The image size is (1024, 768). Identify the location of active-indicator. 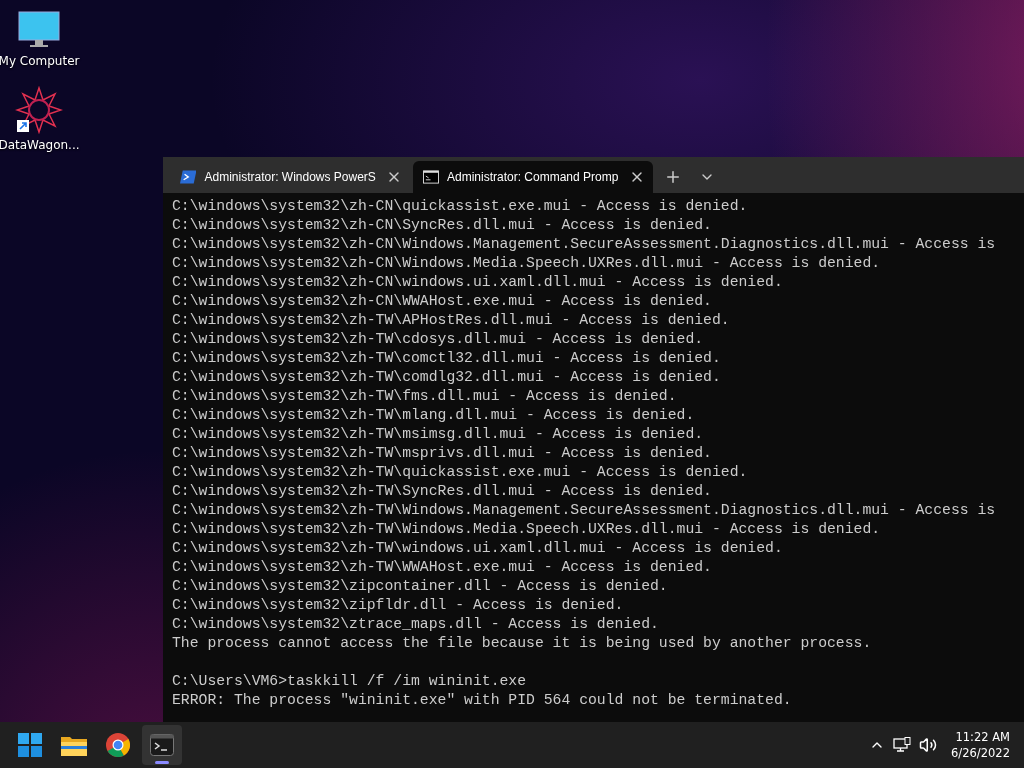
(162, 762).